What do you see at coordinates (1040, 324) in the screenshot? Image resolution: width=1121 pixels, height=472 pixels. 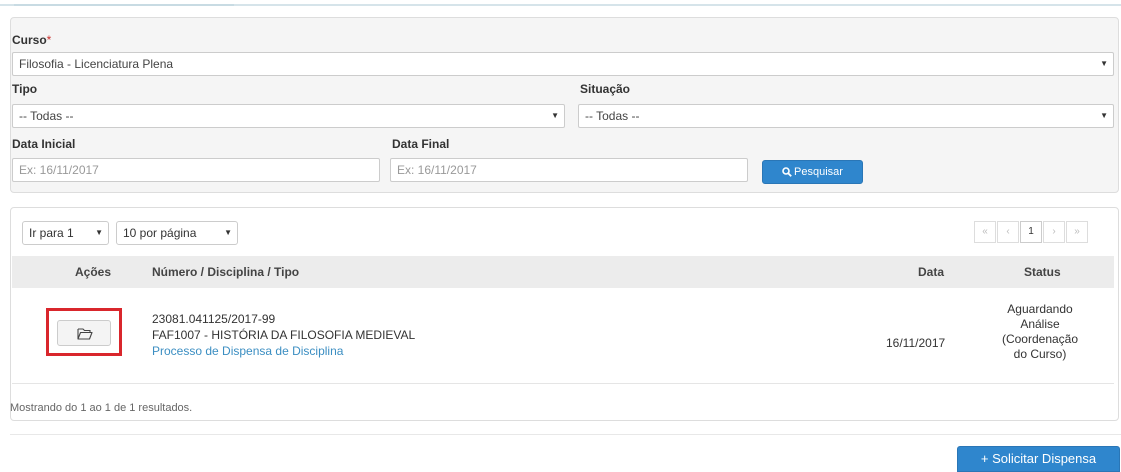 I see `status-line: Análise` at bounding box center [1040, 324].